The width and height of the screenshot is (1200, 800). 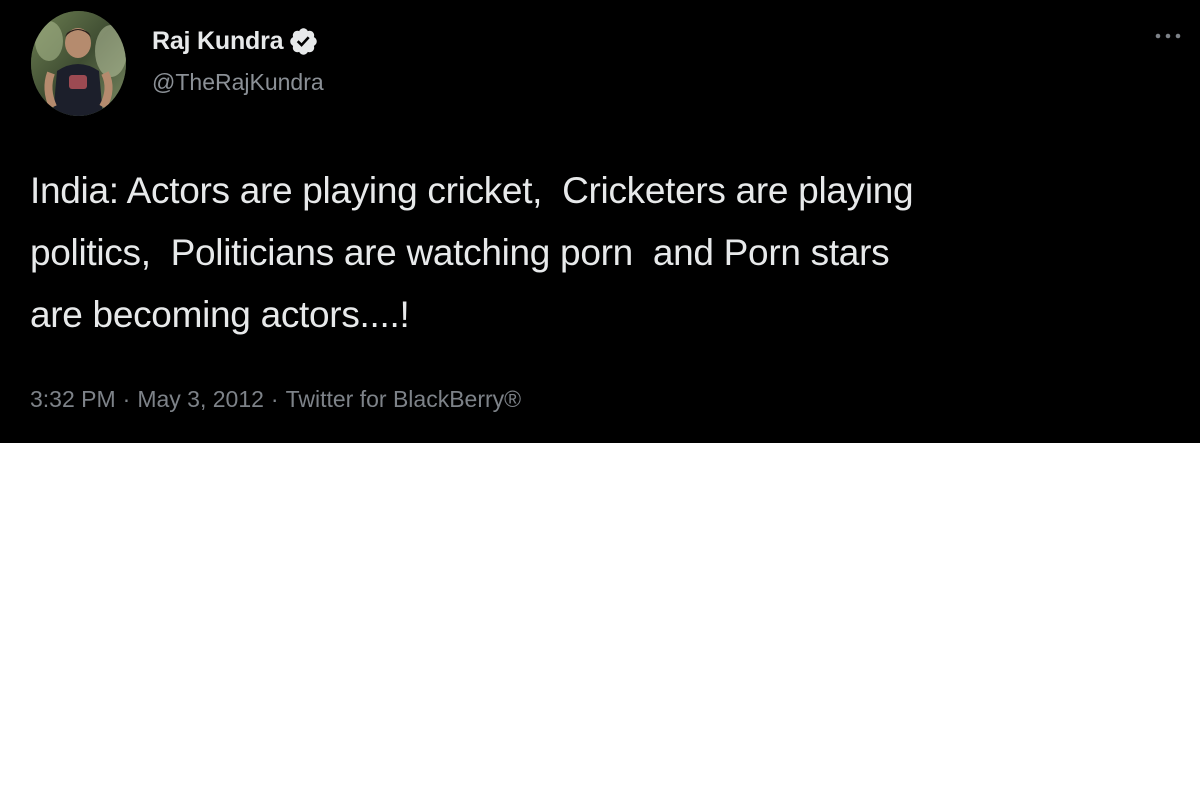 I want to click on tweet-time: 3:32 PM, so click(x=73, y=399).